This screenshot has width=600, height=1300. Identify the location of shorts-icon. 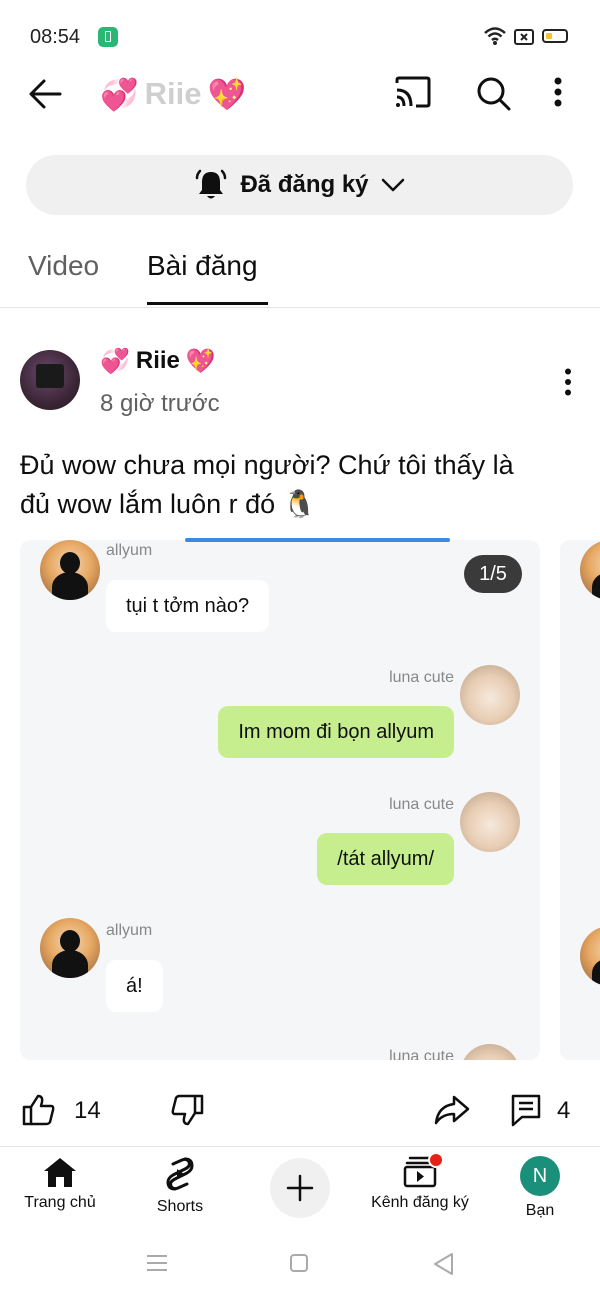
(180, 1174).